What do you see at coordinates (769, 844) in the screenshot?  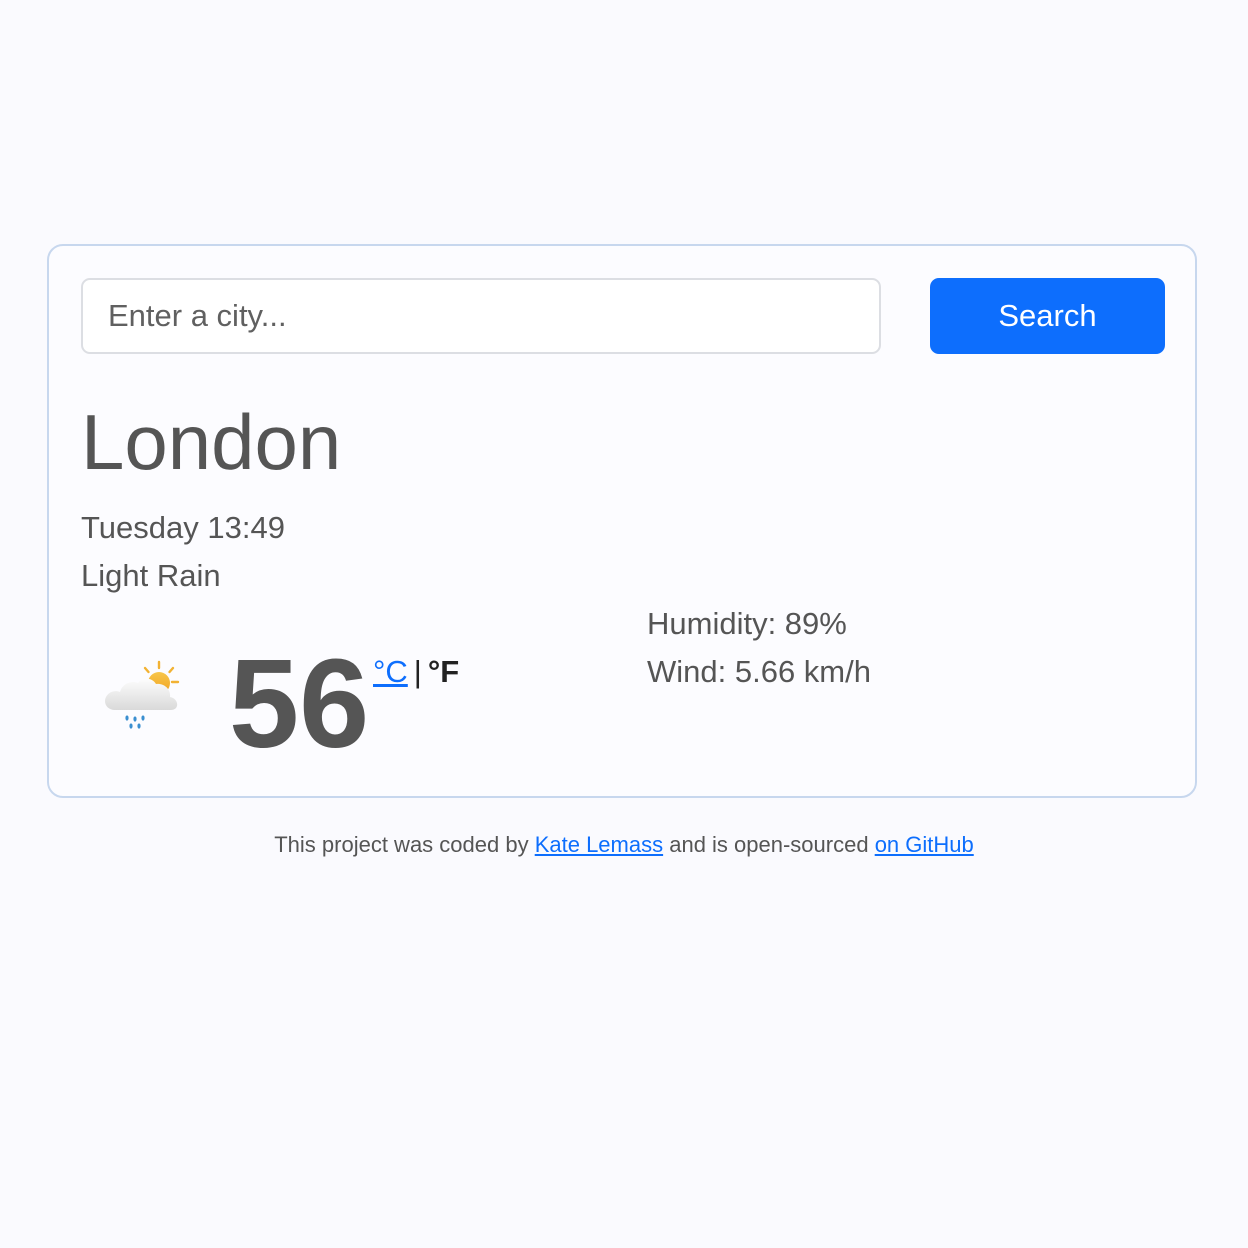 I see `footer-text: and is open-sourced` at bounding box center [769, 844].